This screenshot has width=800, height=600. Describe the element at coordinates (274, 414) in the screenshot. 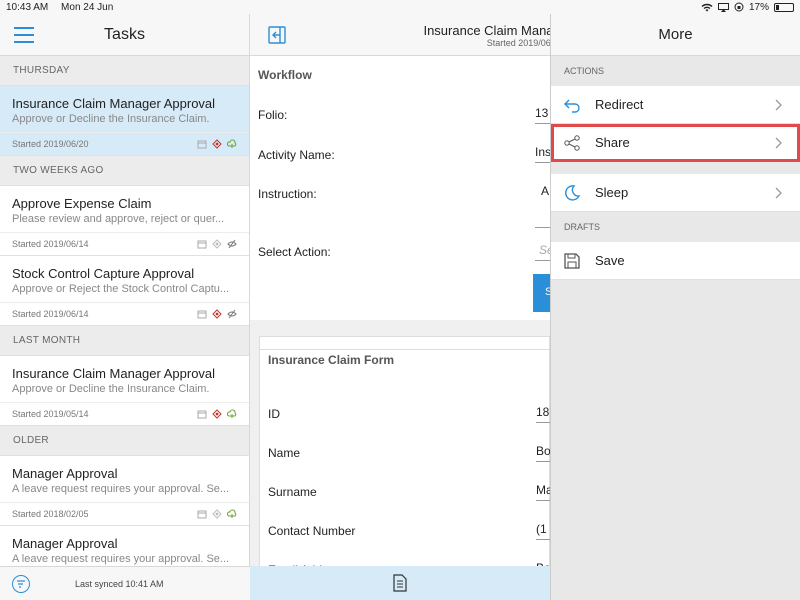

I see `form-field-label: ID` at that location.